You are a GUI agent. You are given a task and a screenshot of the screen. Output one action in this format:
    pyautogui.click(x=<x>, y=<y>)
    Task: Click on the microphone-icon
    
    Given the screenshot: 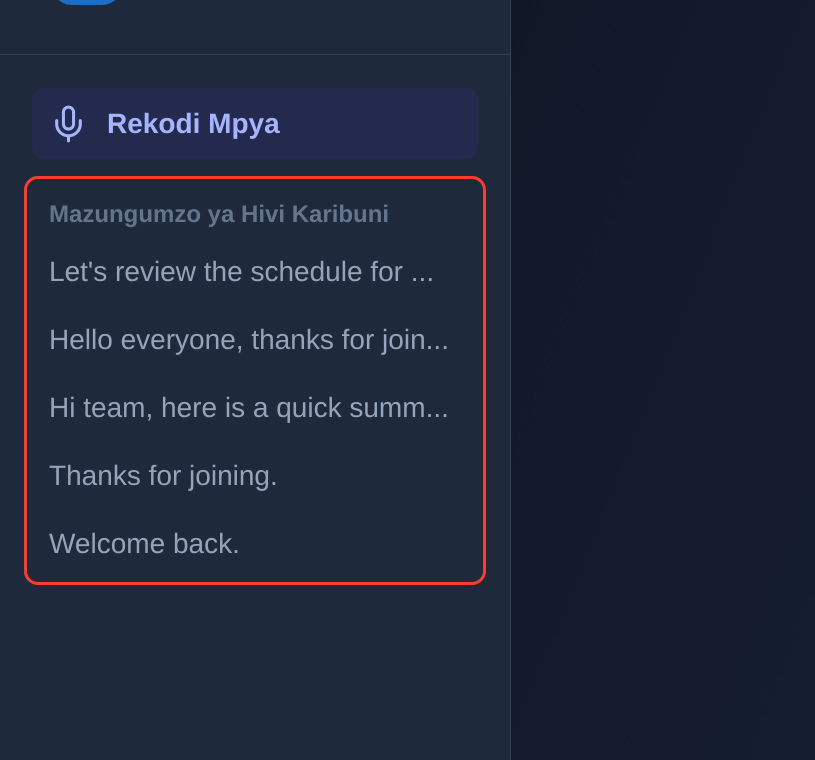 What is the action you would take?
    pyautogui.click(x=68, y=123)
    